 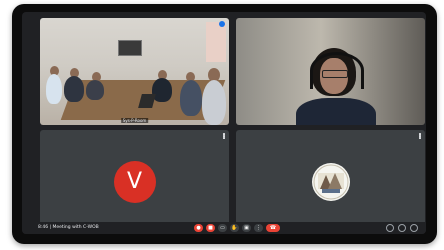 I want to click on meeting-toolbar: 8:46 | Meeting with C-WOB ● ■ ▭ ✋ ▣ ⋮ ☎, so click(x=224, y=228).